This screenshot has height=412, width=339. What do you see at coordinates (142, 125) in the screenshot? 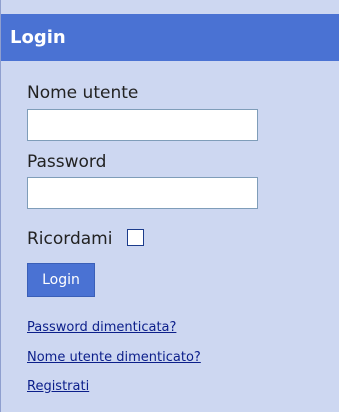
I see `username-input` at bounding box center [142, 125].